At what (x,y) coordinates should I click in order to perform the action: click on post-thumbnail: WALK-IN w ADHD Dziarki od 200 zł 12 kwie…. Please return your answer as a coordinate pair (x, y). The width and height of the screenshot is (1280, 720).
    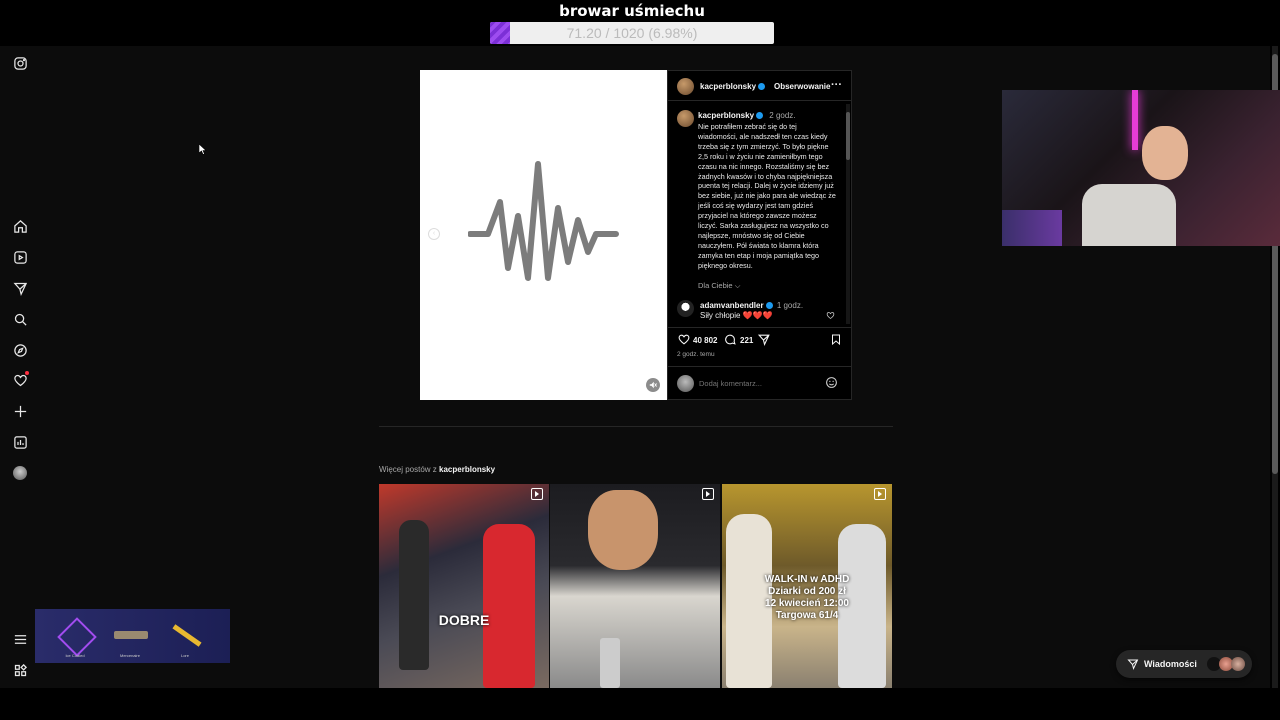
    Looking at the image, I should click on (807, 586).